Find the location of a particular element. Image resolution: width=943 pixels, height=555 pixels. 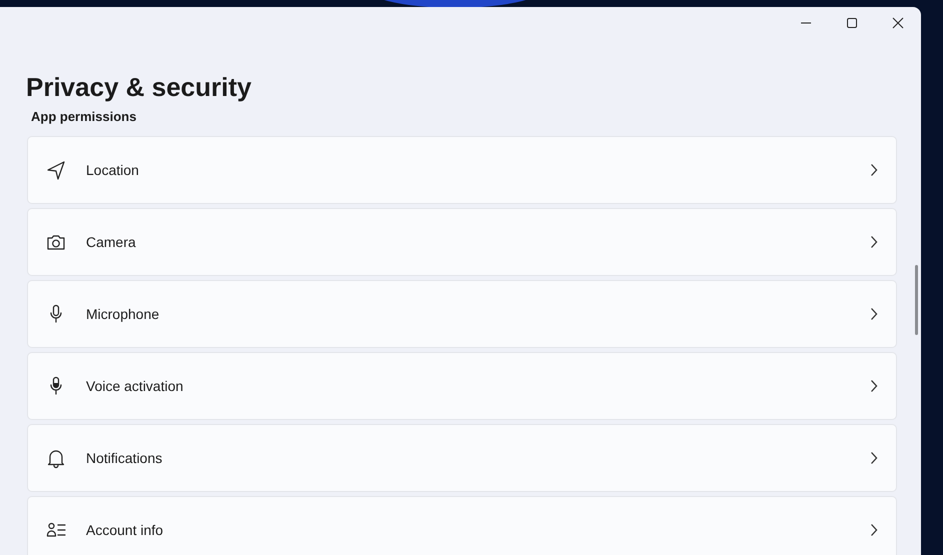

row-label: Voice activation is located at coordinates (135, 386).